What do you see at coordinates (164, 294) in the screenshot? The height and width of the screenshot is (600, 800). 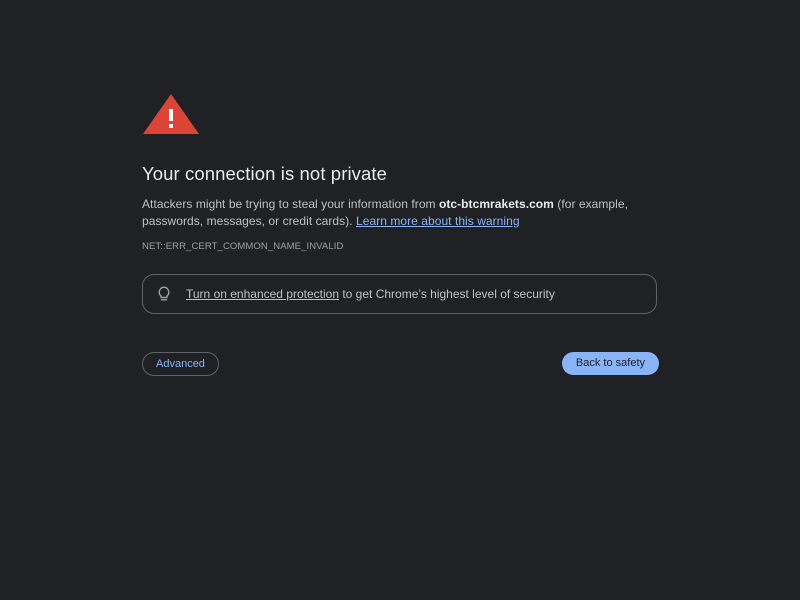 I see `lightbulb-icon` at bounding box center [164, 294].